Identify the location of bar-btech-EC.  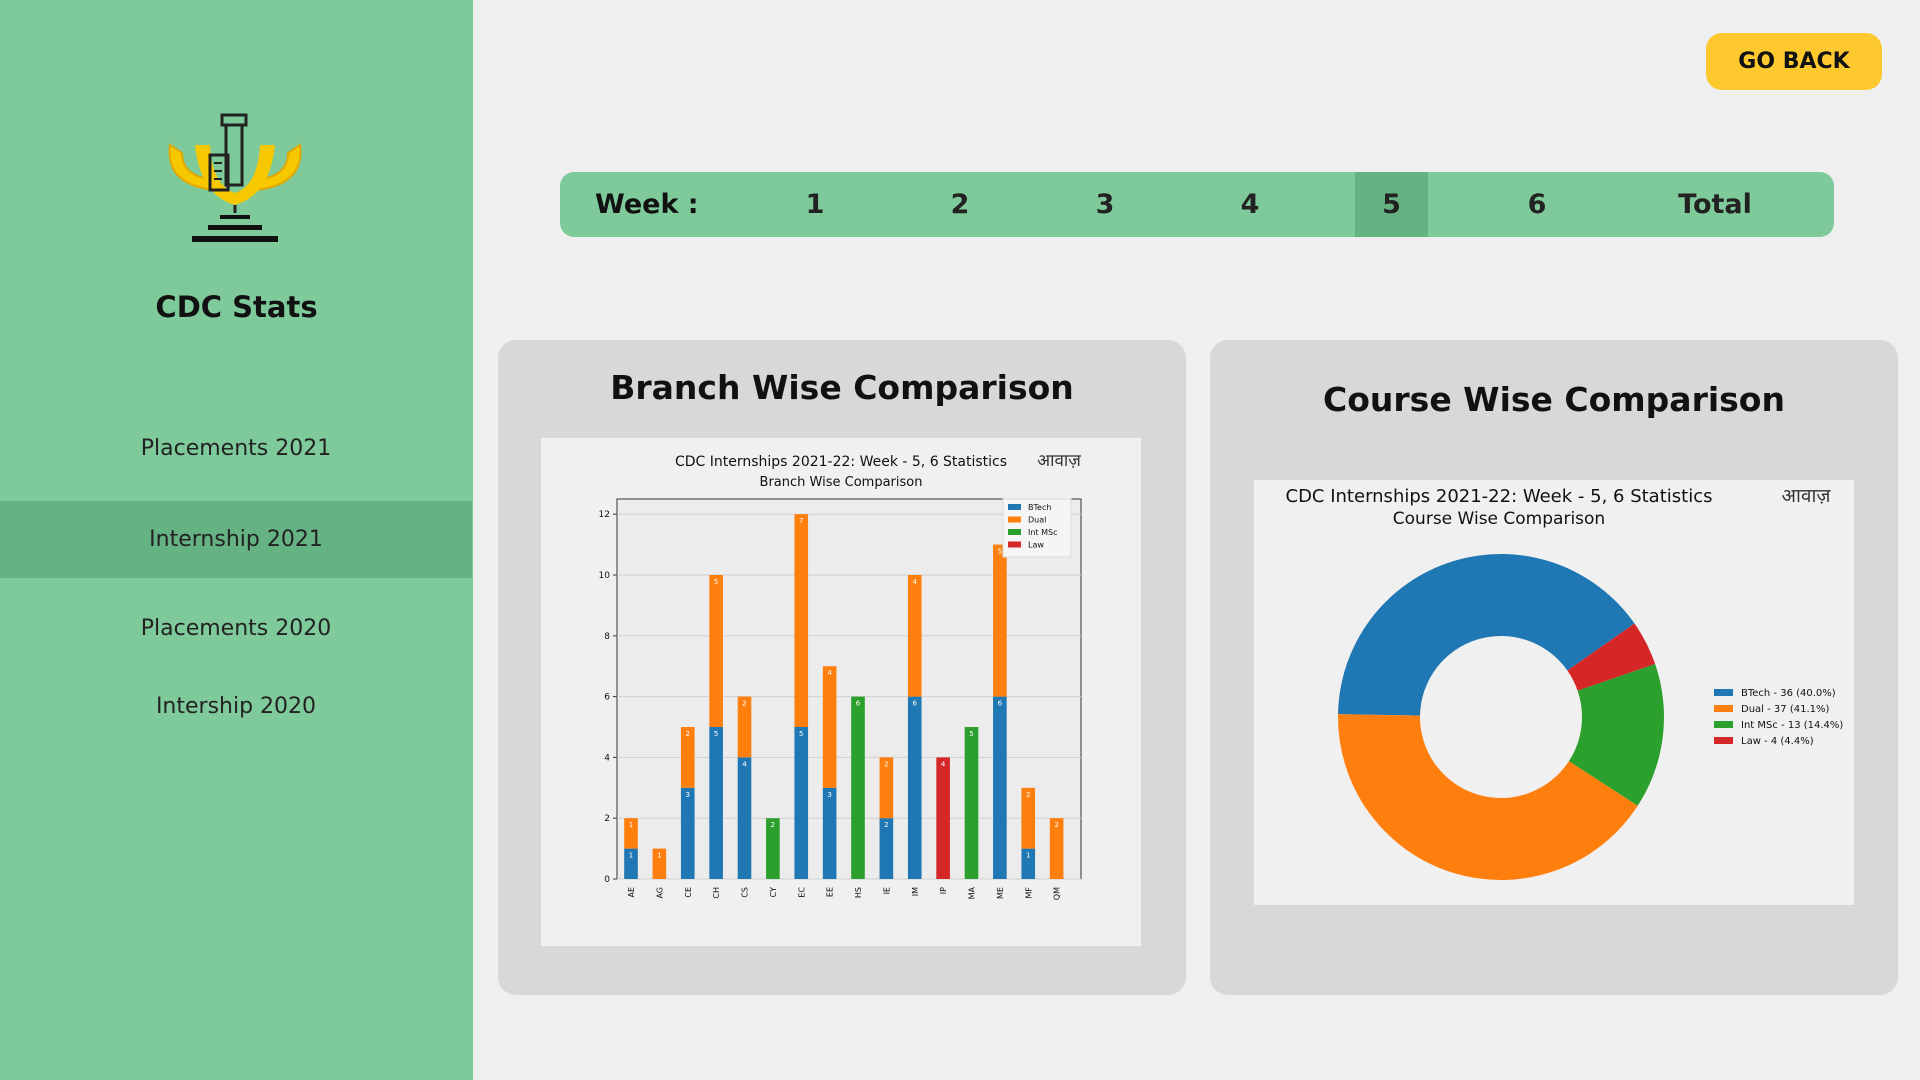
(801, 803).